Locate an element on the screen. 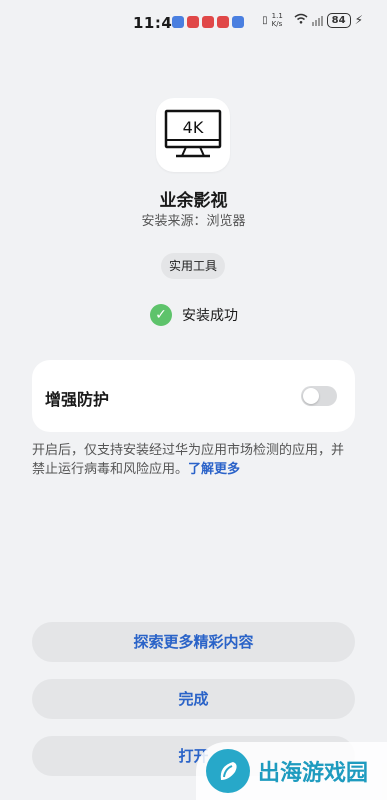  network-speed: 1.1 K/s is located at coordinates (277, 20).